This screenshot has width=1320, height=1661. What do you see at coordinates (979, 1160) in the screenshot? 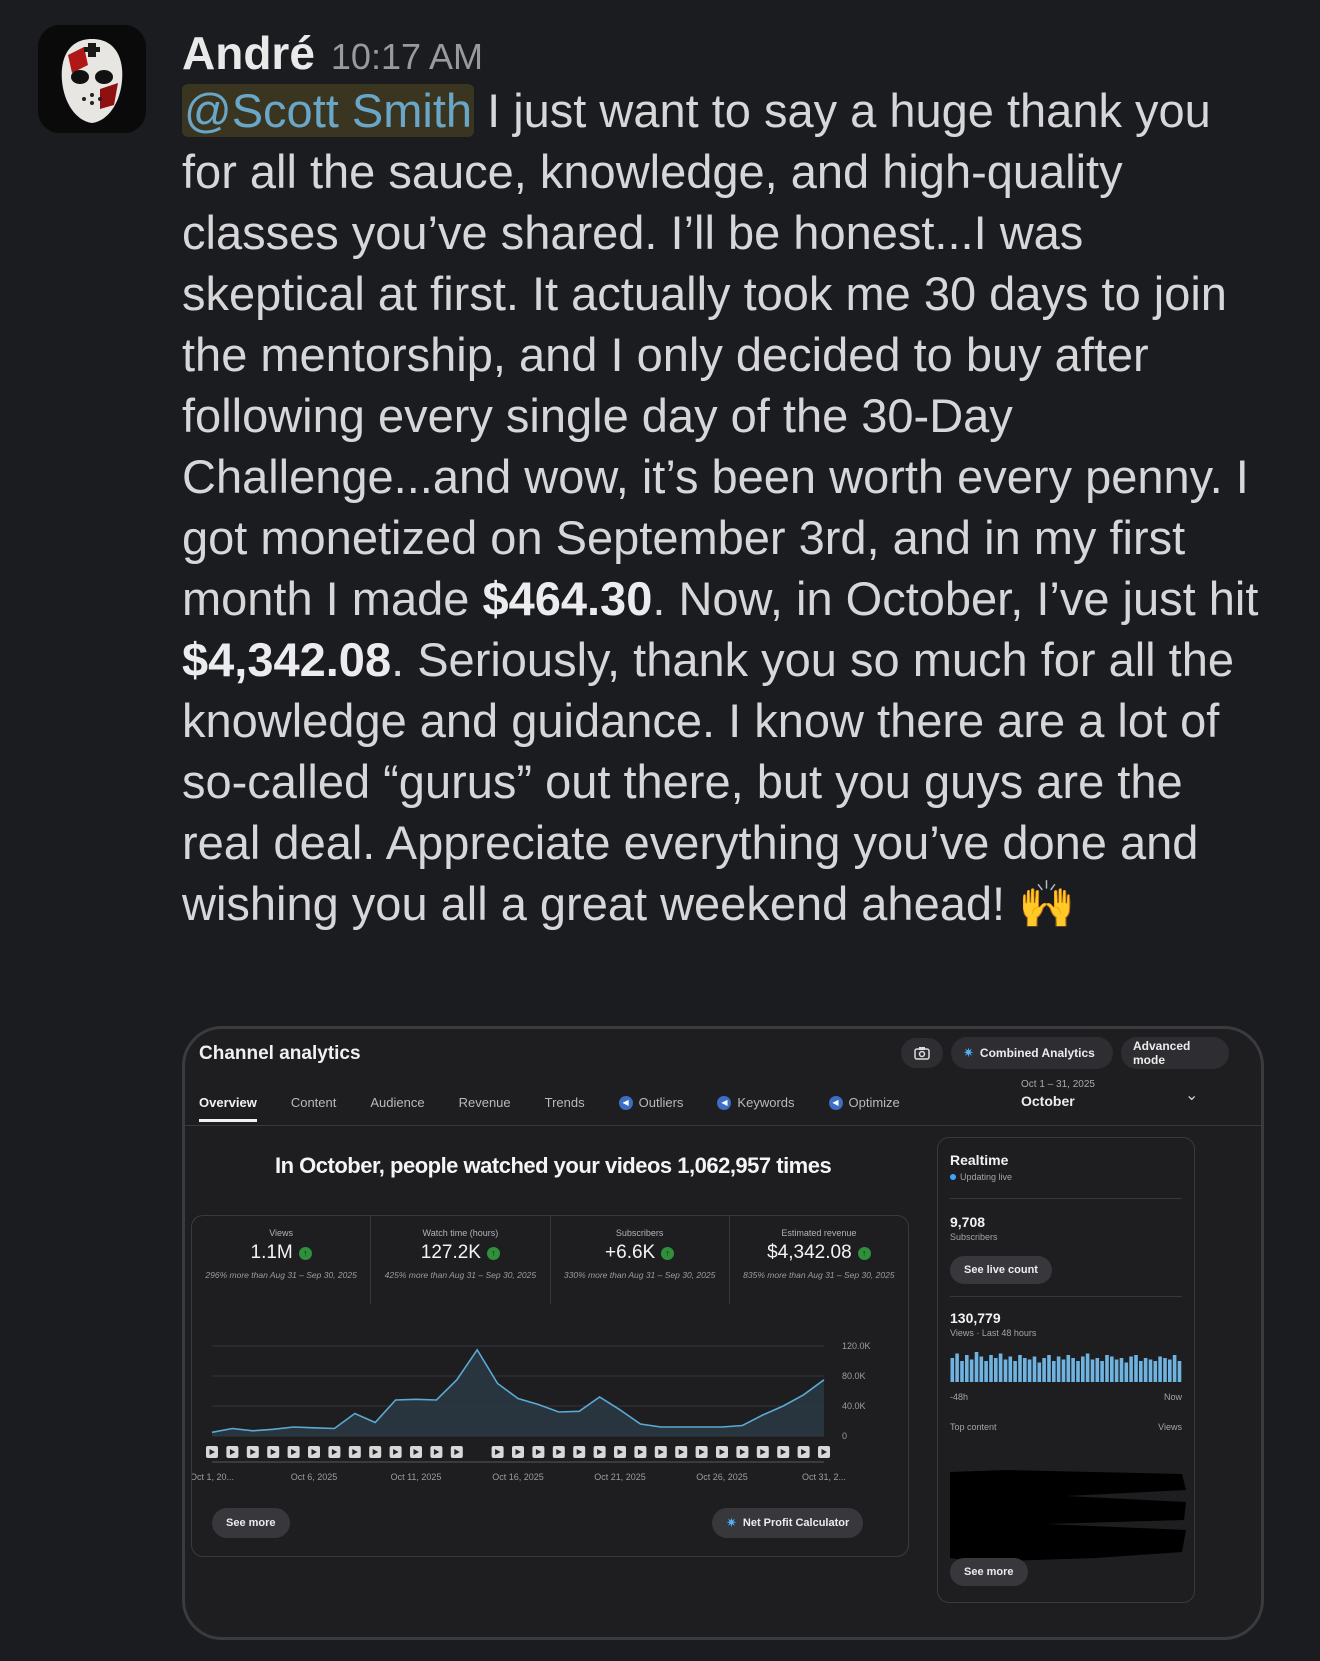
I see `realtime-title: Realtime` at bounding box center [979, 1160].